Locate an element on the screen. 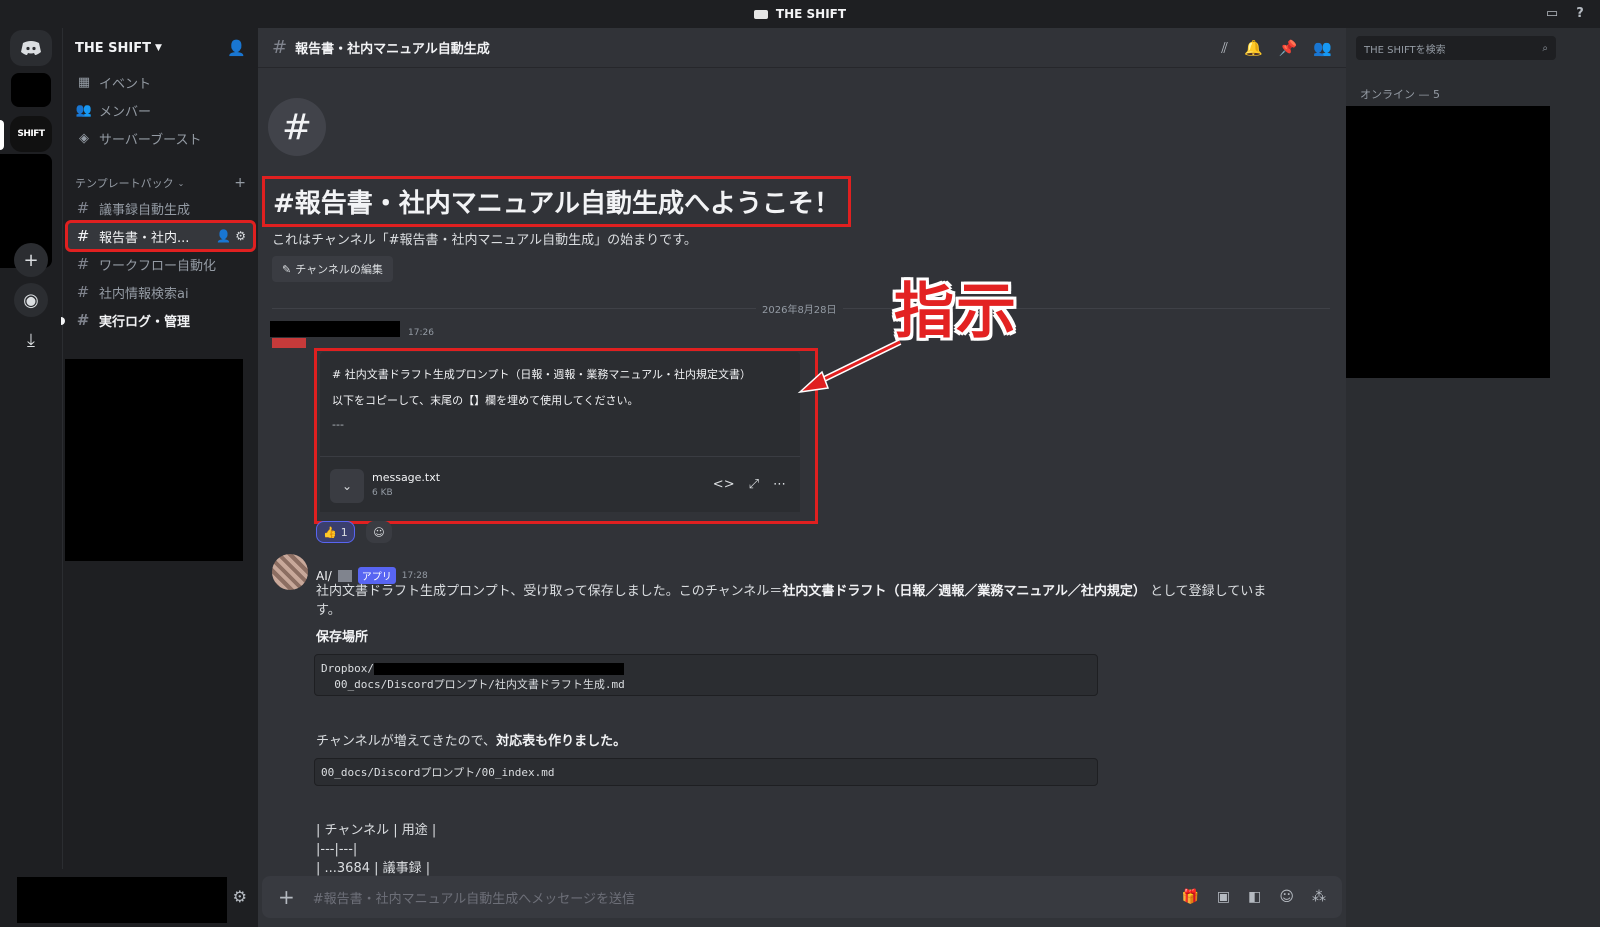  members-icon: 👥 is located at coordinates (84, 110).